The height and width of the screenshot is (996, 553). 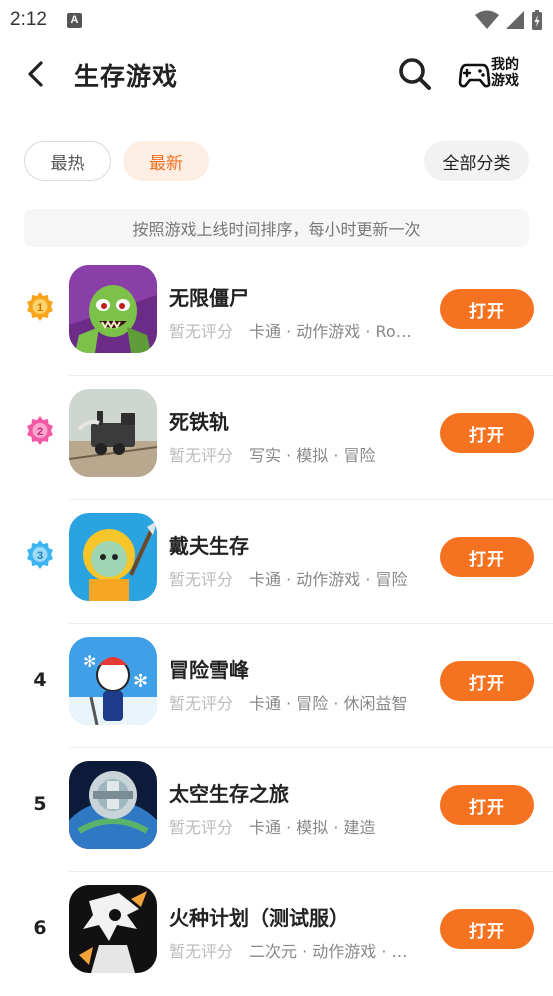 I want to click on filter-hot-tab: 最热, so click(x=67, y=161).